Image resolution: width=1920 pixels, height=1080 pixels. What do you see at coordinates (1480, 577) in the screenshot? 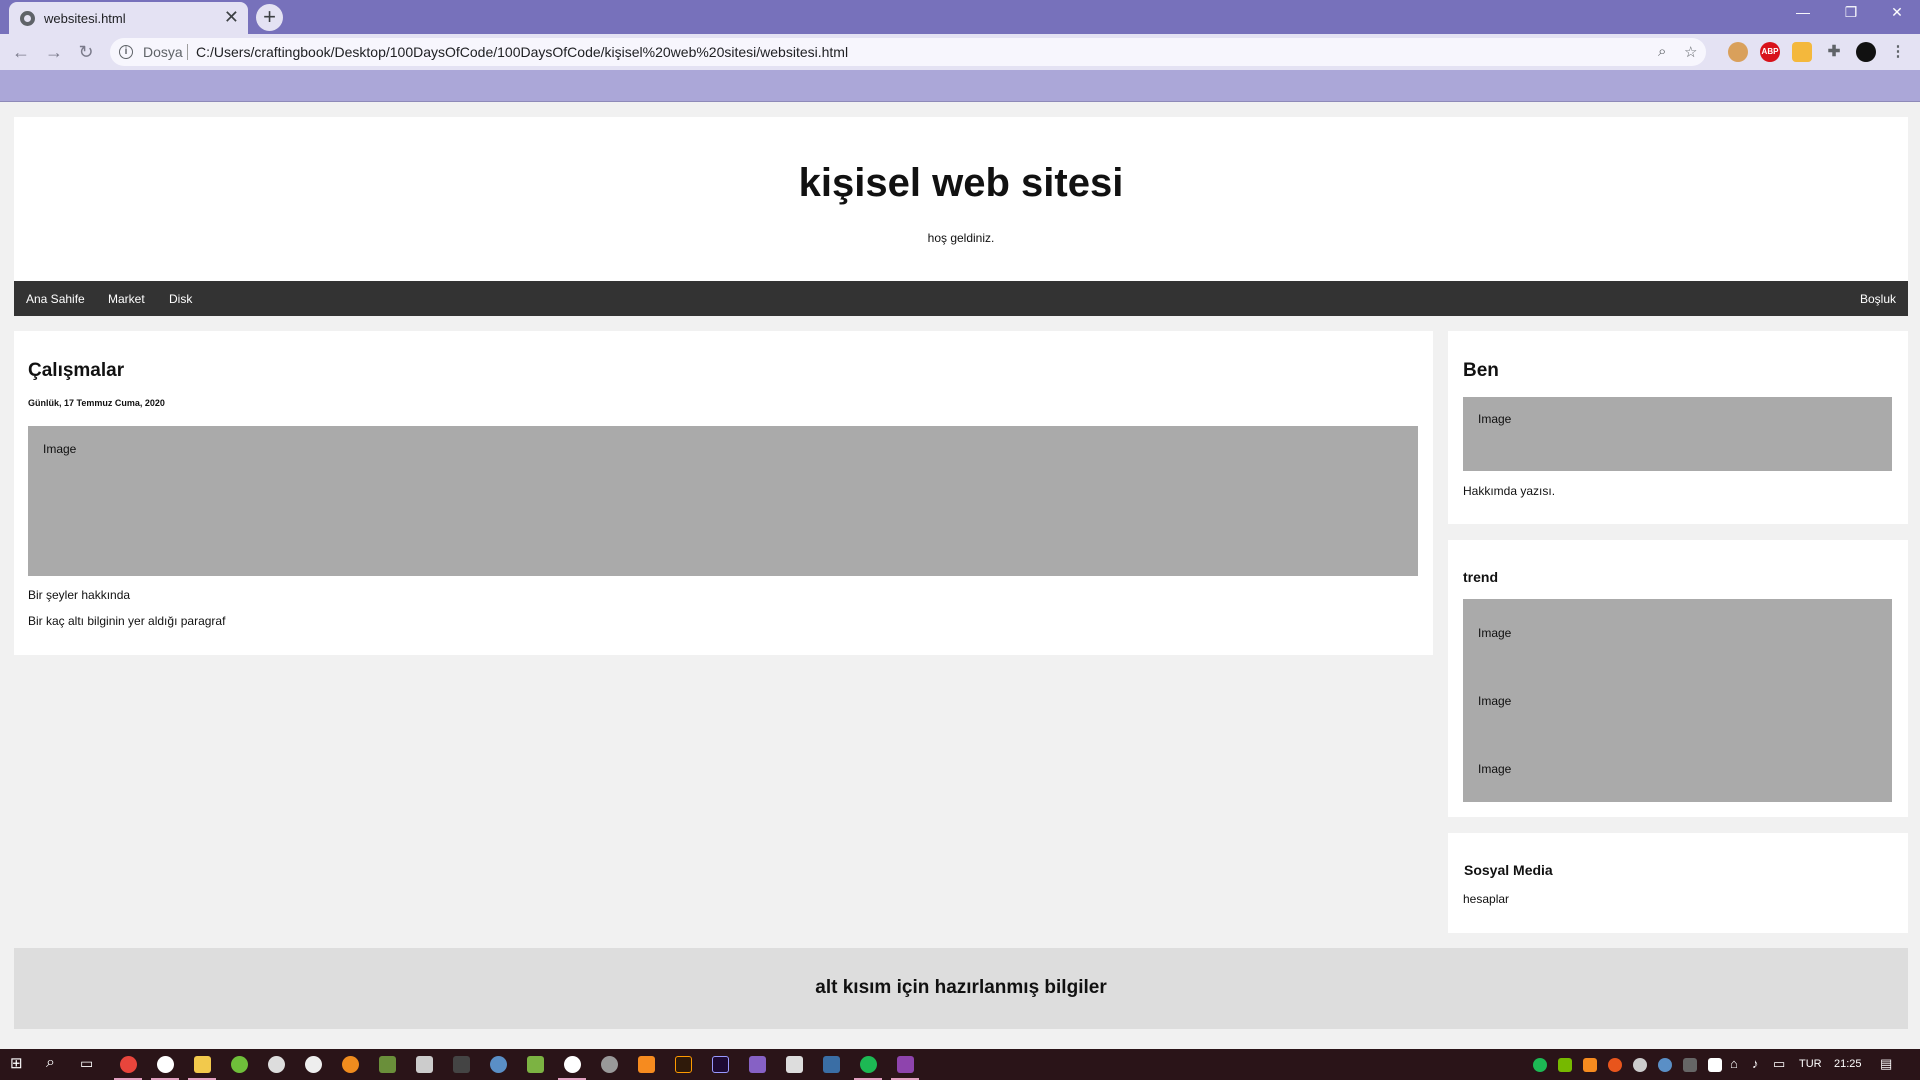
I see `trend-title: trend` at bounding box center [1480, 577].